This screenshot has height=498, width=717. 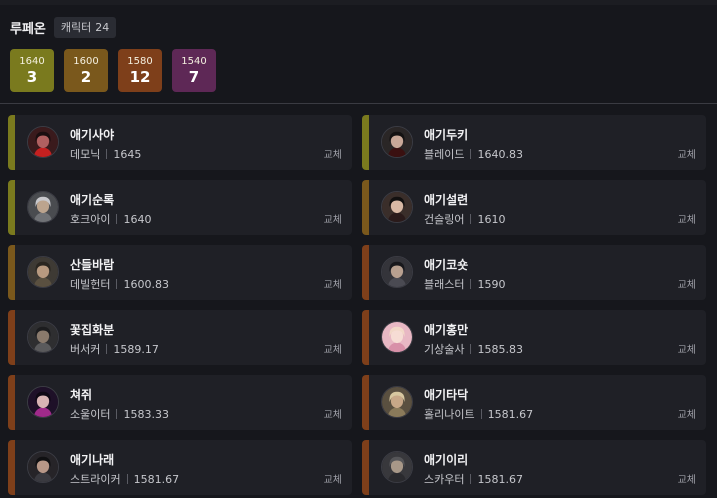 What do you see at coordinates (118, 70) in the screenshot?
I see `item-level-tier-summary: 1640 3 1600 2 1580 12 1540 7` at bounding box center [118, 70].